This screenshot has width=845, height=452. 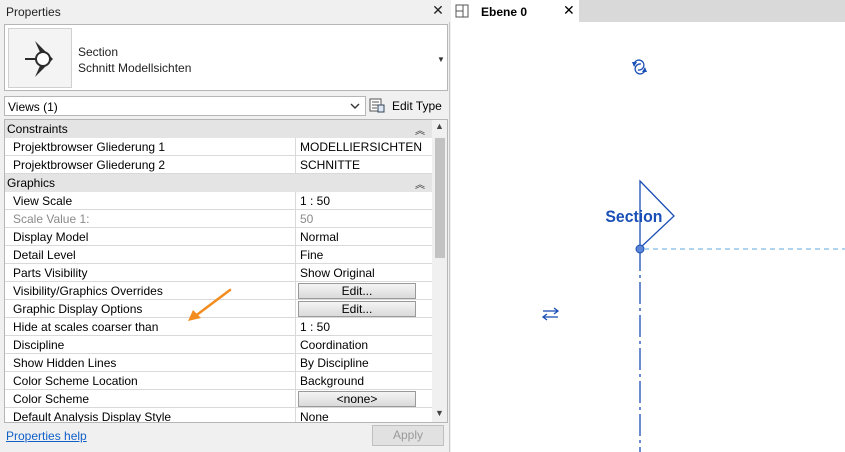 I want to click on property-value: MODELLIERSICHTEN, so click(x=364, y=147).